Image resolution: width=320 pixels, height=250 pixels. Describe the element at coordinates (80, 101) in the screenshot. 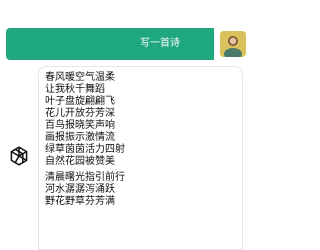

I see `poem-line: 叶子盘旋翩翩飞` at that location.